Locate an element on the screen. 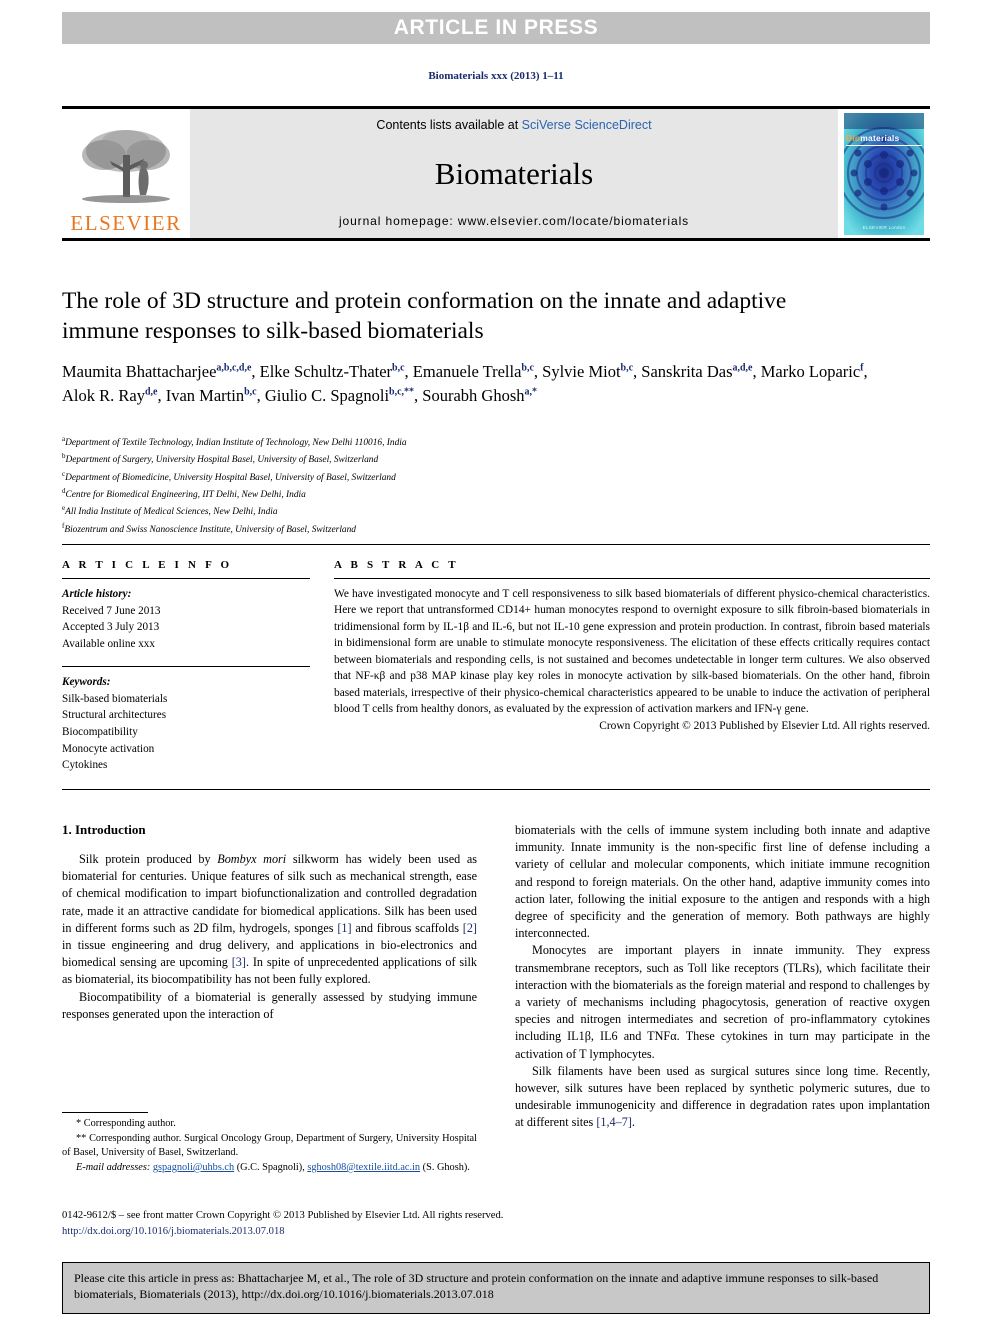 This screenshot has width=992, height=1323. keyword-item: Silk-based biomaterials is located at coordinates (115, 698).